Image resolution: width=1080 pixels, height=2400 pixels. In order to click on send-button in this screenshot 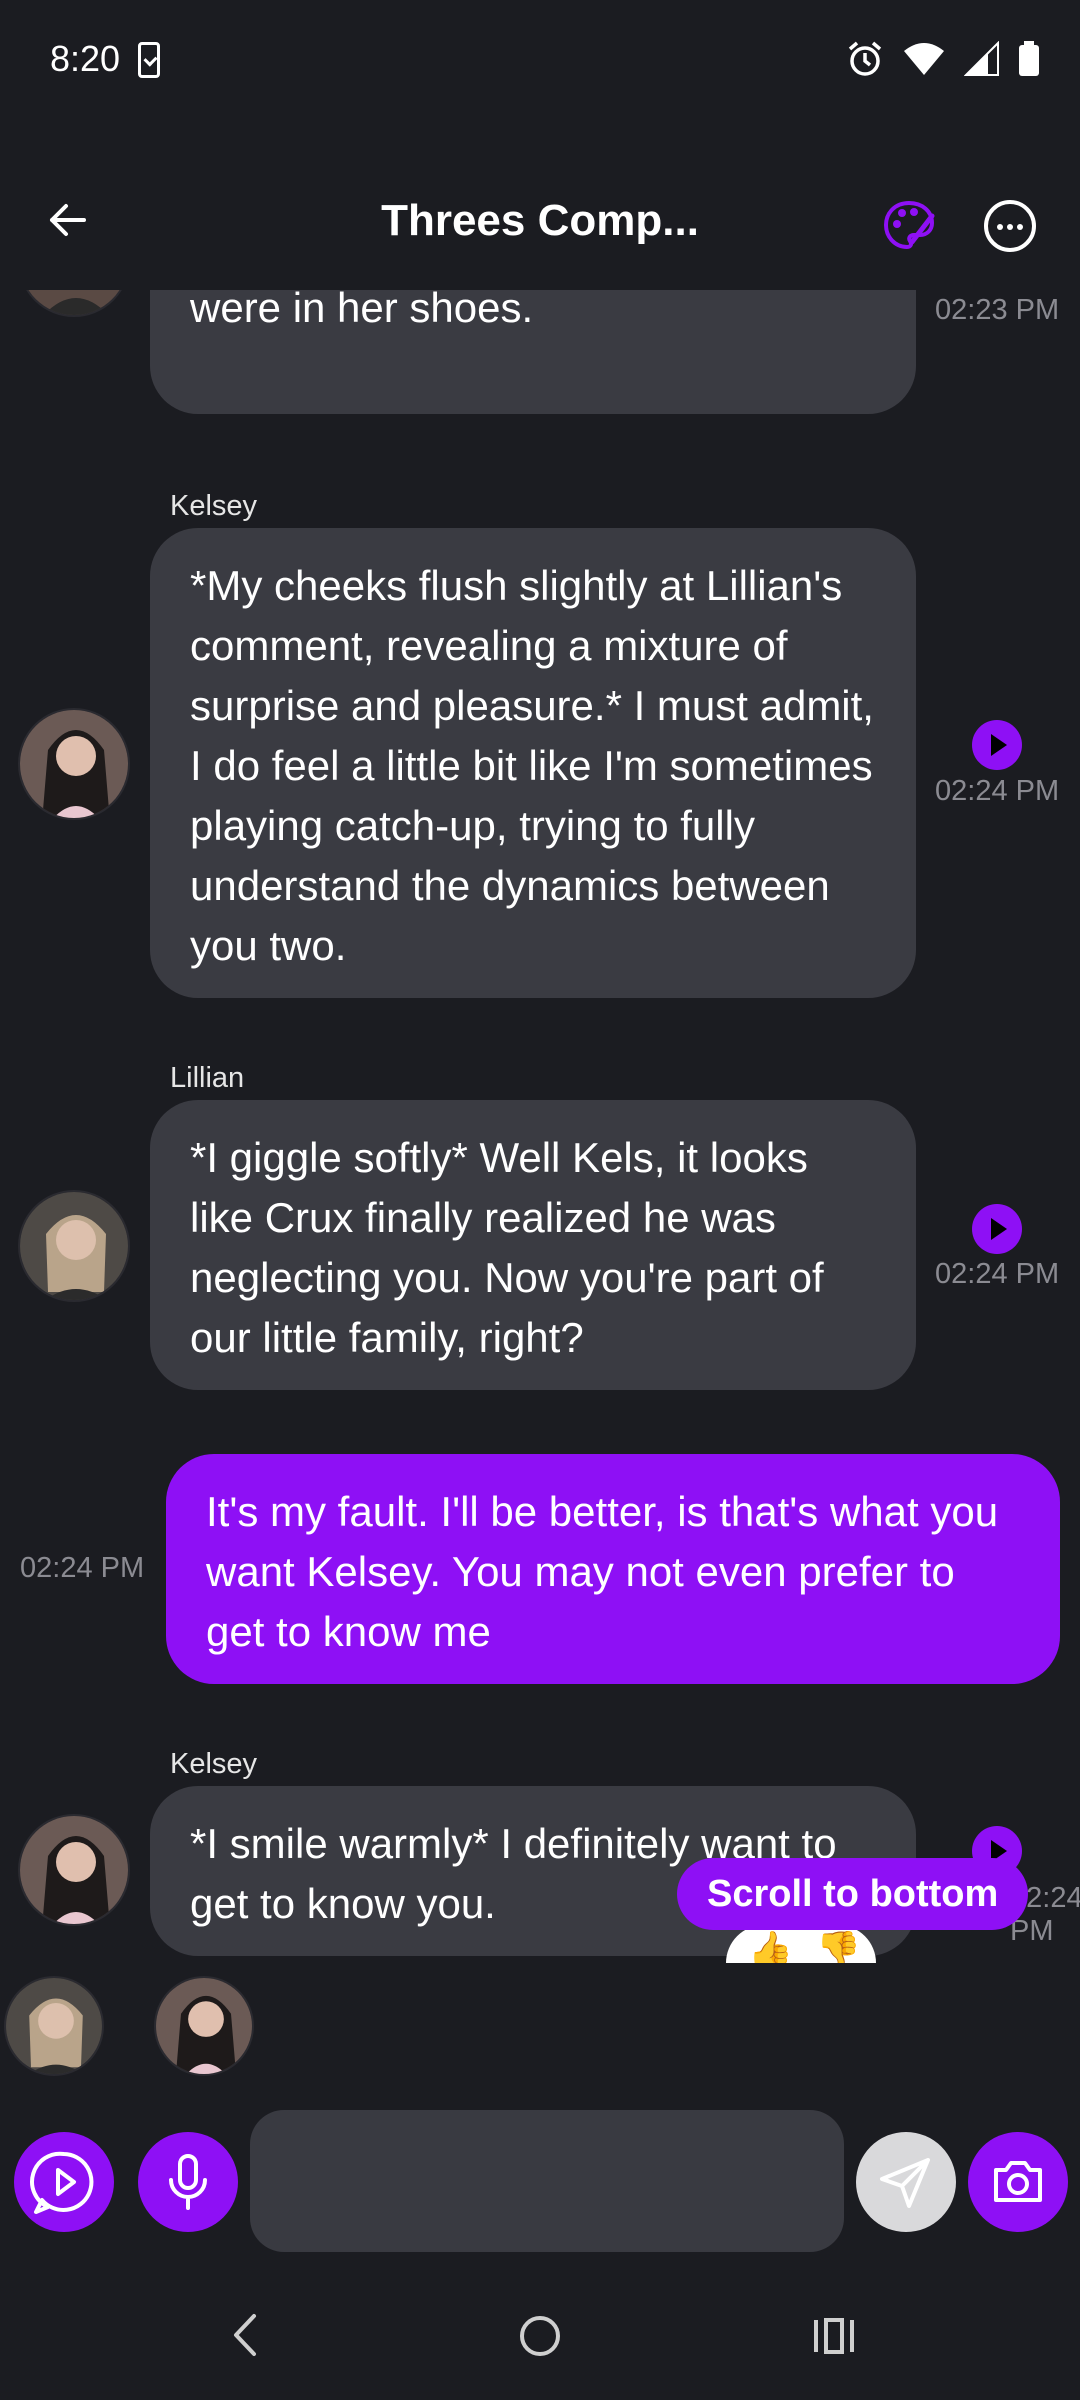, I will do `click(906, 2182)`.